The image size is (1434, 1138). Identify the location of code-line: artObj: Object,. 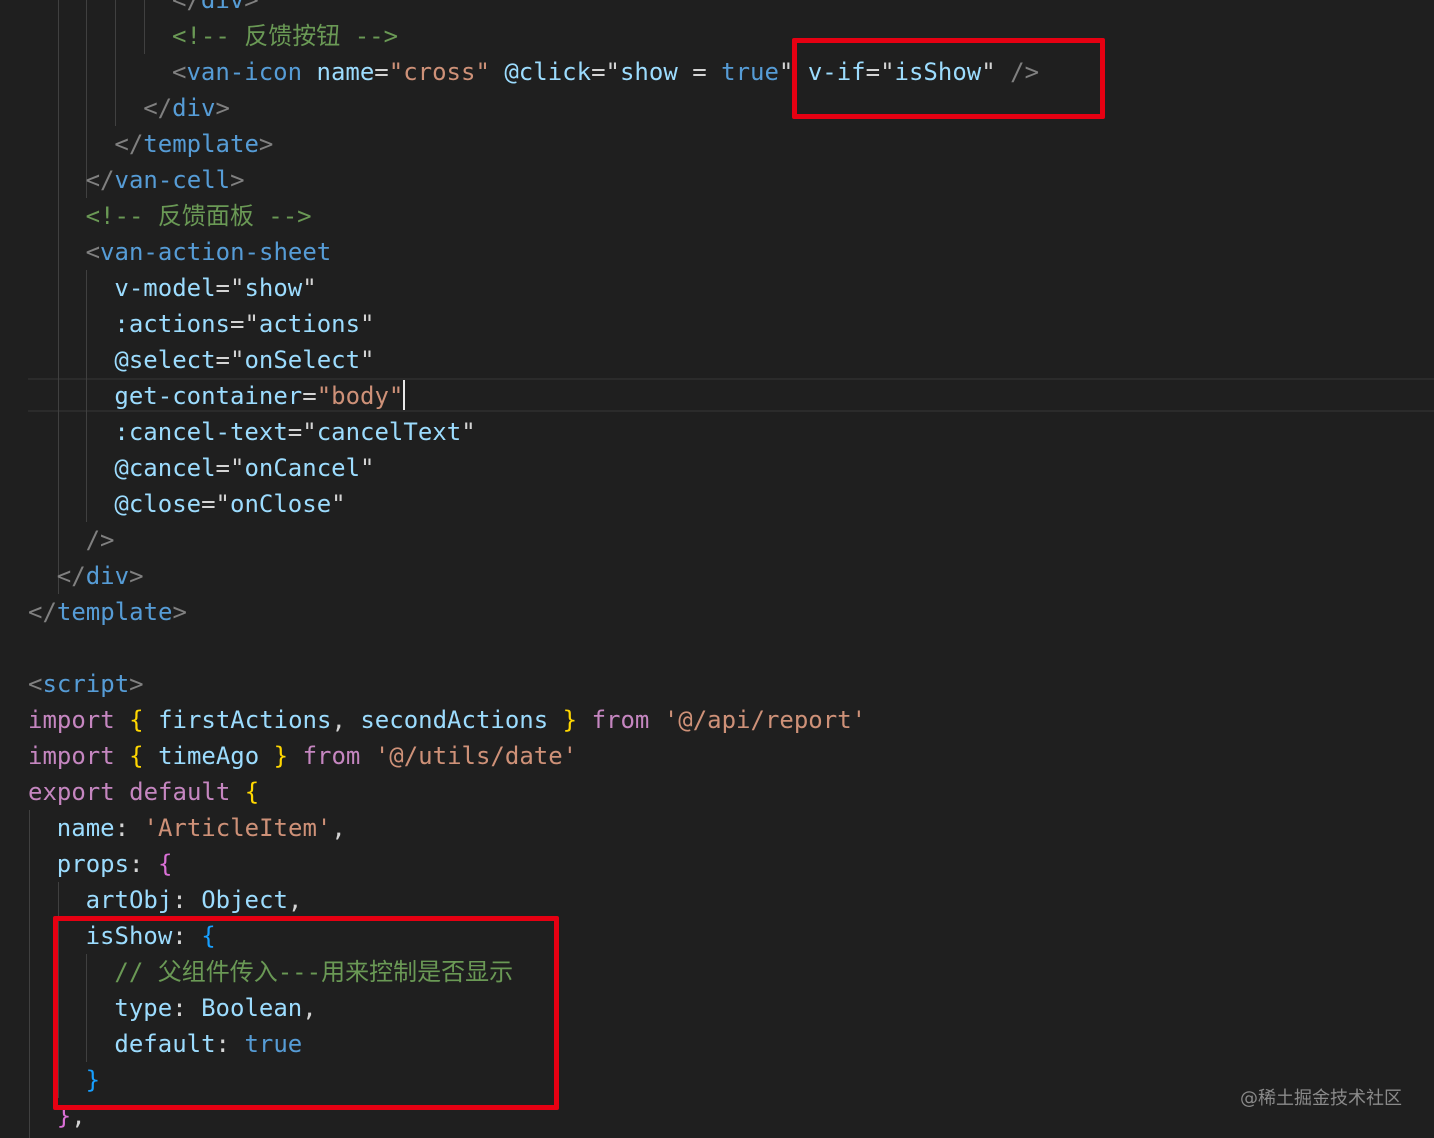
(194, 900).